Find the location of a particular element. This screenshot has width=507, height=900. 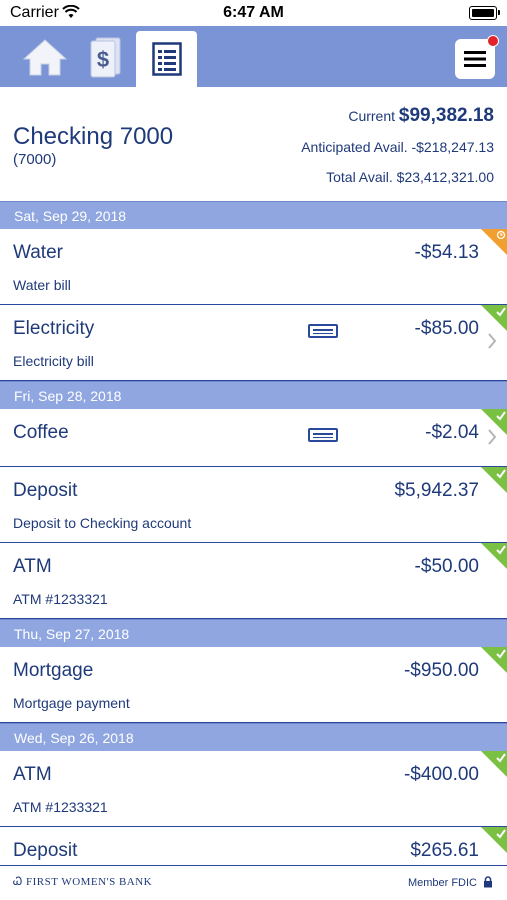

transaction-amount: -$85.00 is located at coordinates (446, 328).